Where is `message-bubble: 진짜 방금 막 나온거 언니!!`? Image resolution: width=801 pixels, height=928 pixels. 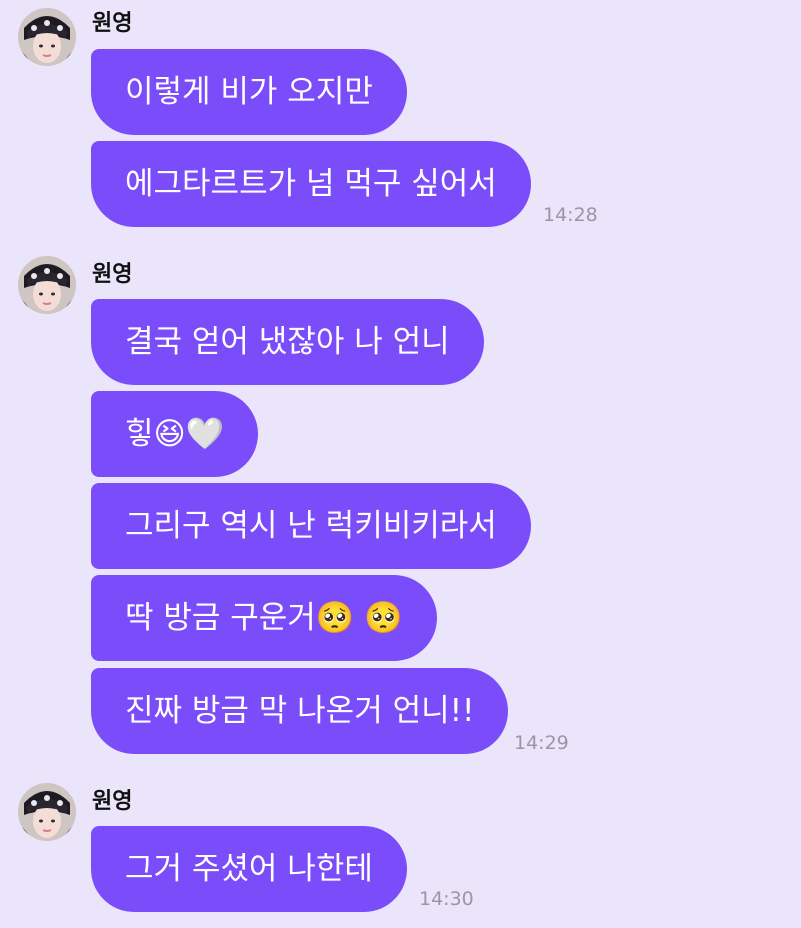
message-bubble: 진짜 방금 막 나온거 언니!! is located at coordinates (300, 711).